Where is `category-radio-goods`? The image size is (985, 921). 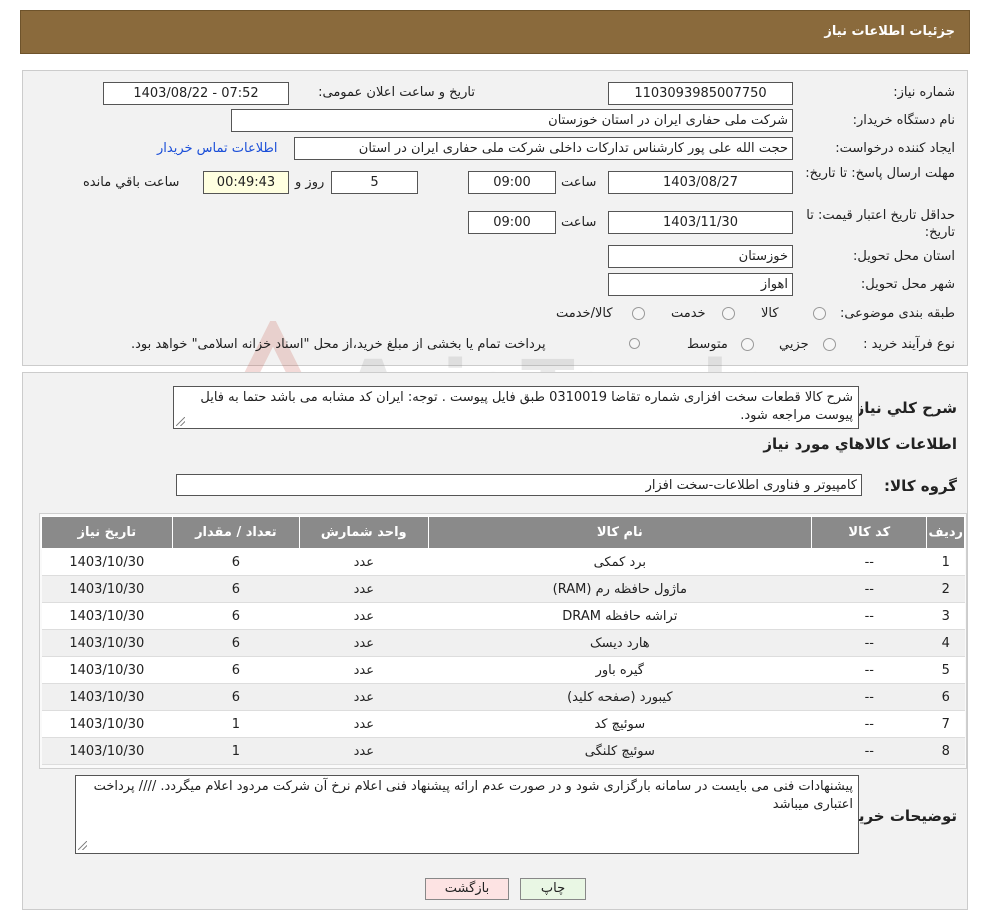
category-radio-goods is located at coordinates (819, 313).